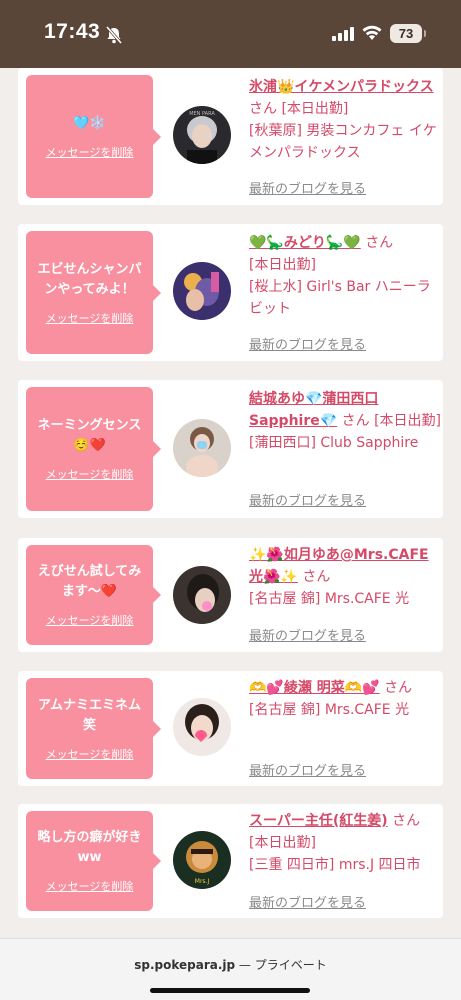  What do you see at coordinates (230, 34) in the screenshot?
I see `status-bar: 17:43 73` at bounding box center [230, 34].